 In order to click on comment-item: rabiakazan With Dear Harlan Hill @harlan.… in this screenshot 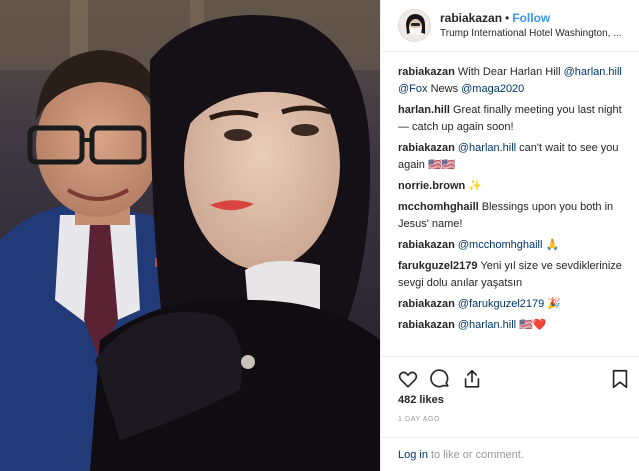, I will do `click(514, 81)`.